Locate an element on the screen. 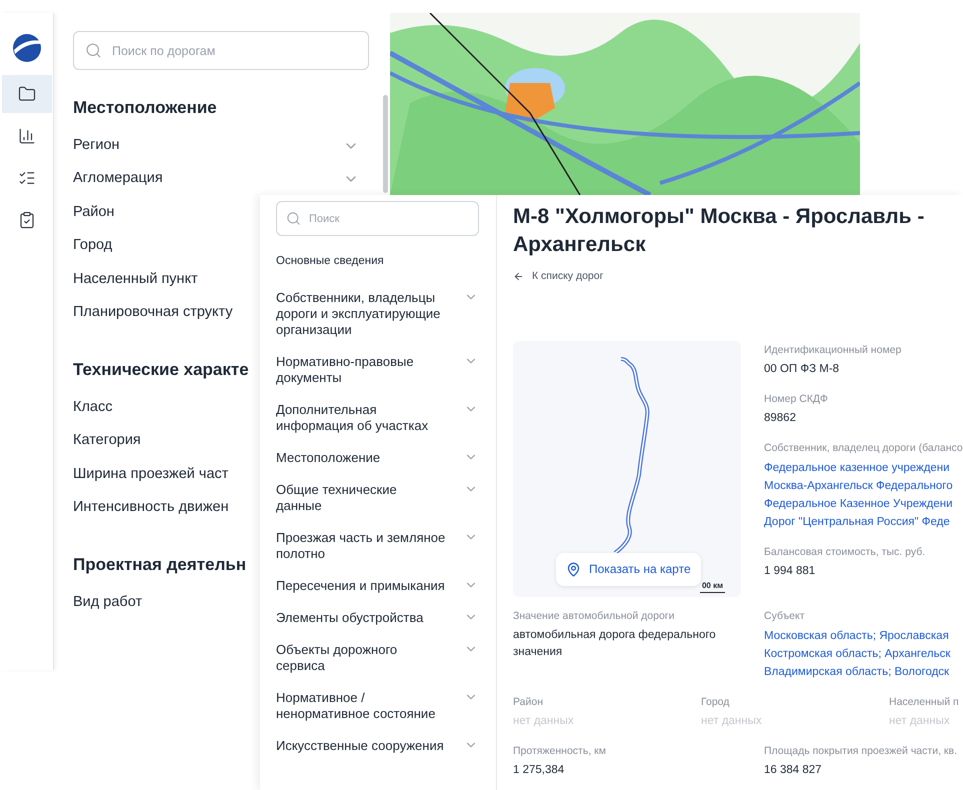  section-heading: Местоположение is located at coordinates (145, 108).